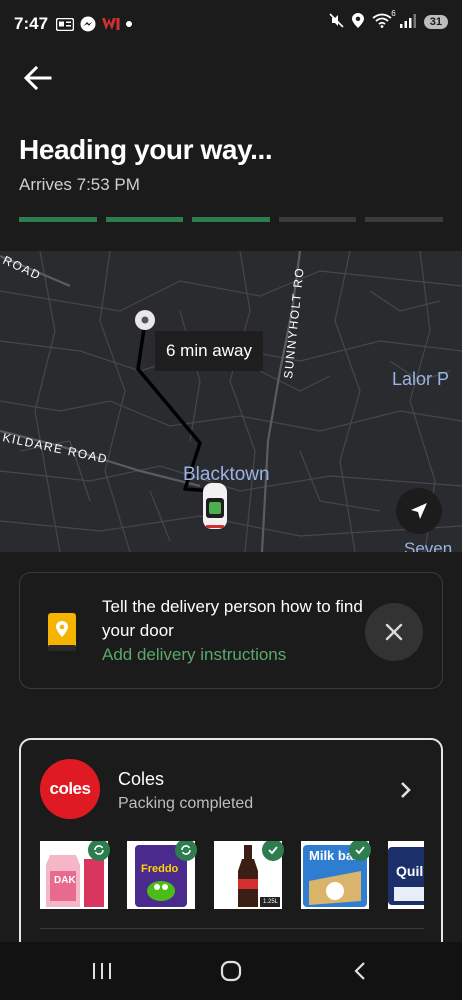  What do you see at coordinates (435, 22) in the screenshot?
I see `battery-indicator: 31` at bounding box center [435, 22].